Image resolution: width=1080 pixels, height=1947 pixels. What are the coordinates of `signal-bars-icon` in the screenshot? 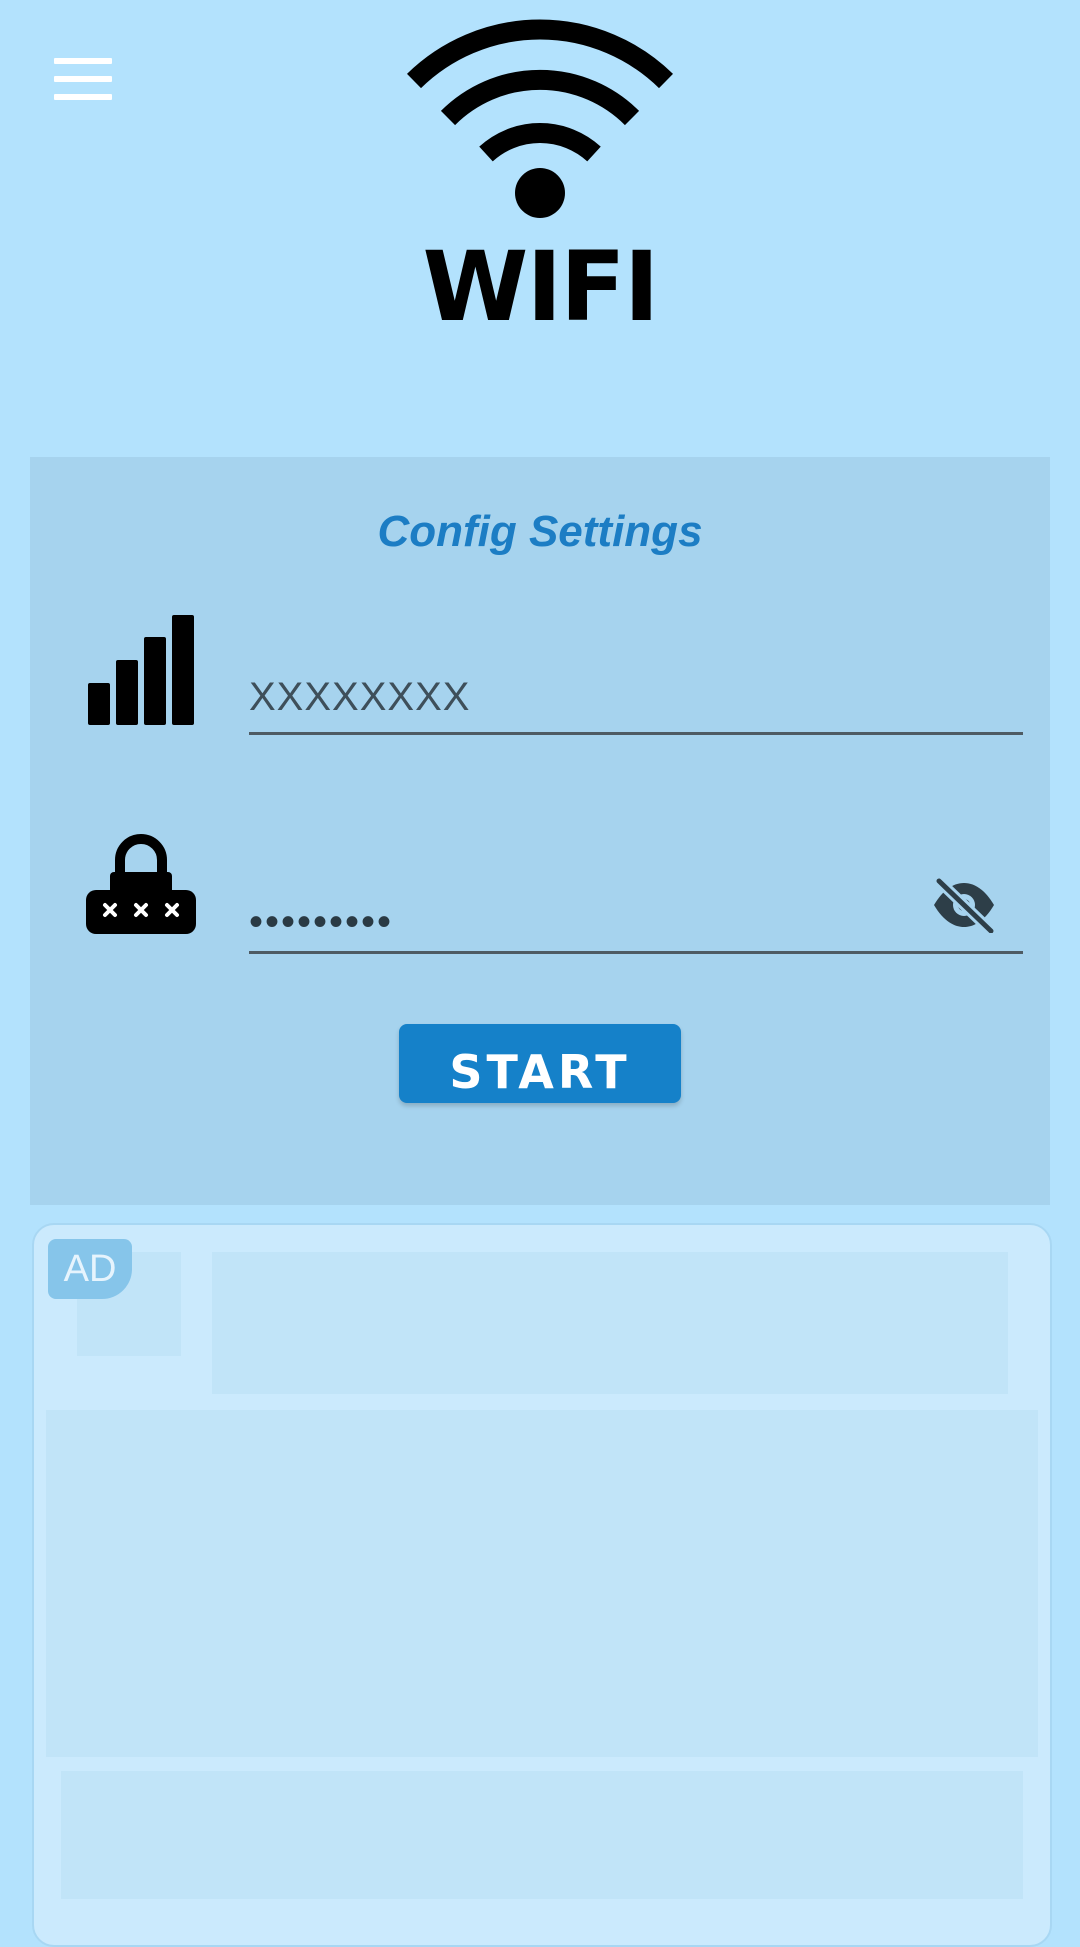 It's located at (141, 670).